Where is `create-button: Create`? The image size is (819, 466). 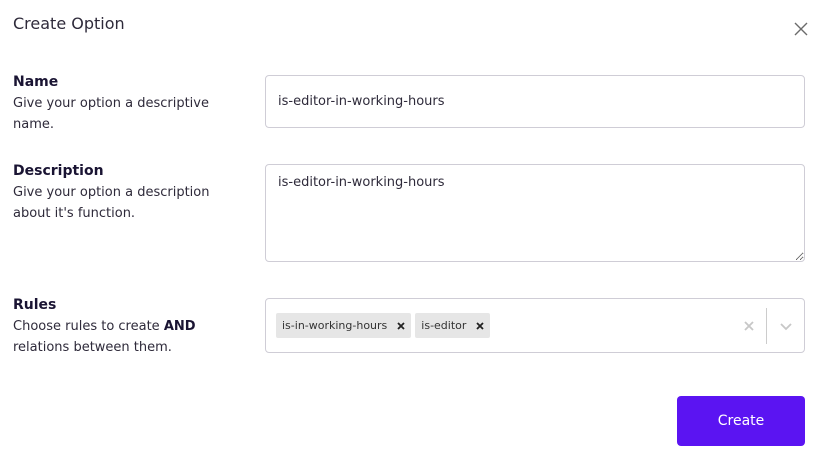
create-button: Create is located at coordinates (741, 421).